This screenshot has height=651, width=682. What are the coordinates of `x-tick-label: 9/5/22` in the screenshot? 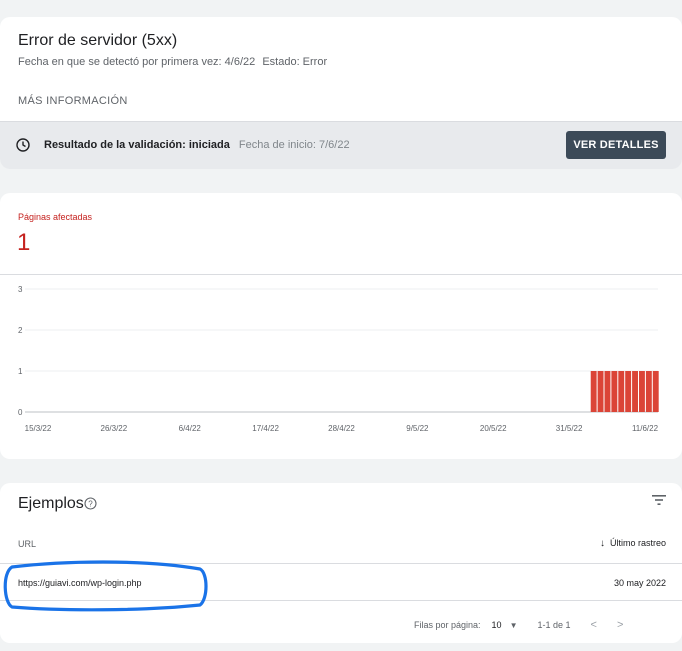 It's located at (417, 428).